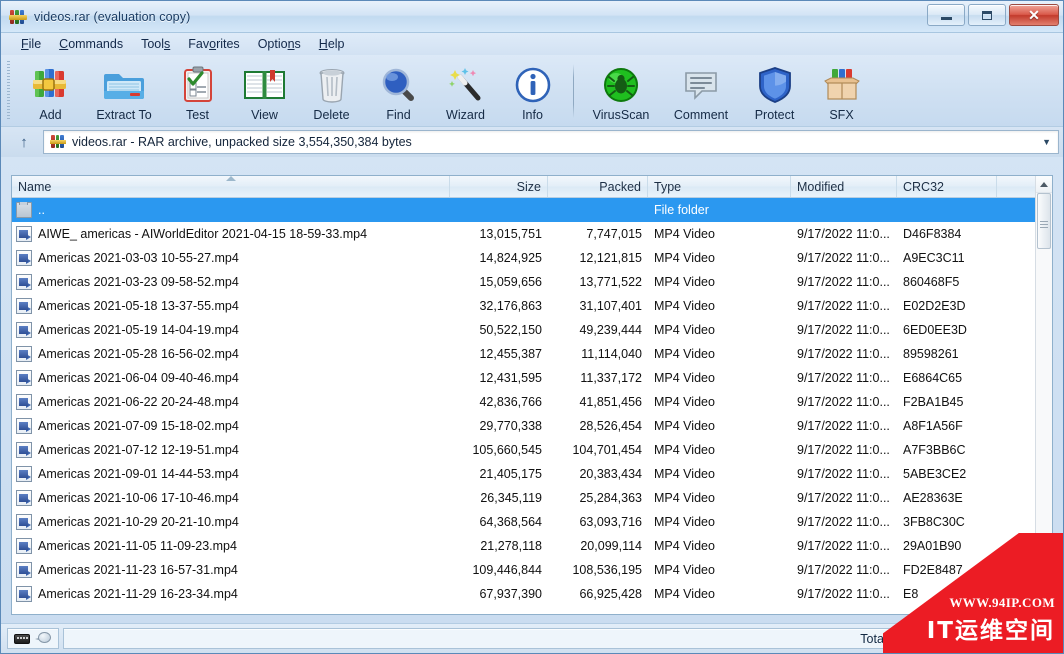  What do you see at coordinates (231, 594) in the screenshot?
I see `cell-name: Americas 2021-11-29 16-23-34.mp4` at bounding box center [231, 594].